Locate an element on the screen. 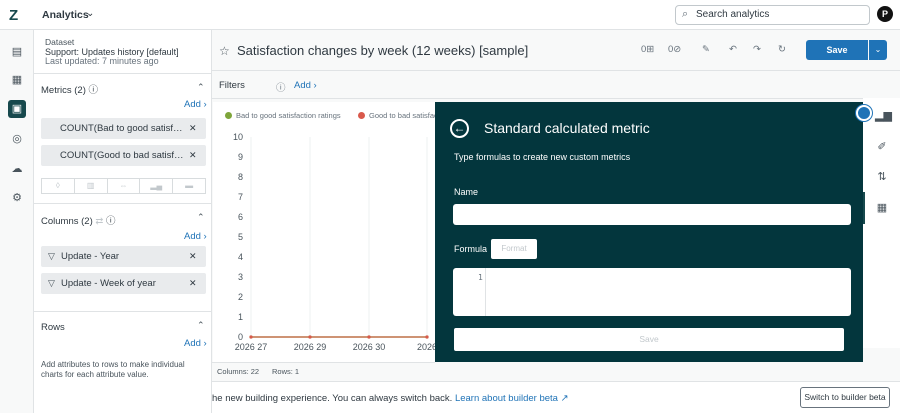 This screenshot has width=900, height=413. columns-icon: ▥ is located at coordinates (90, 186).